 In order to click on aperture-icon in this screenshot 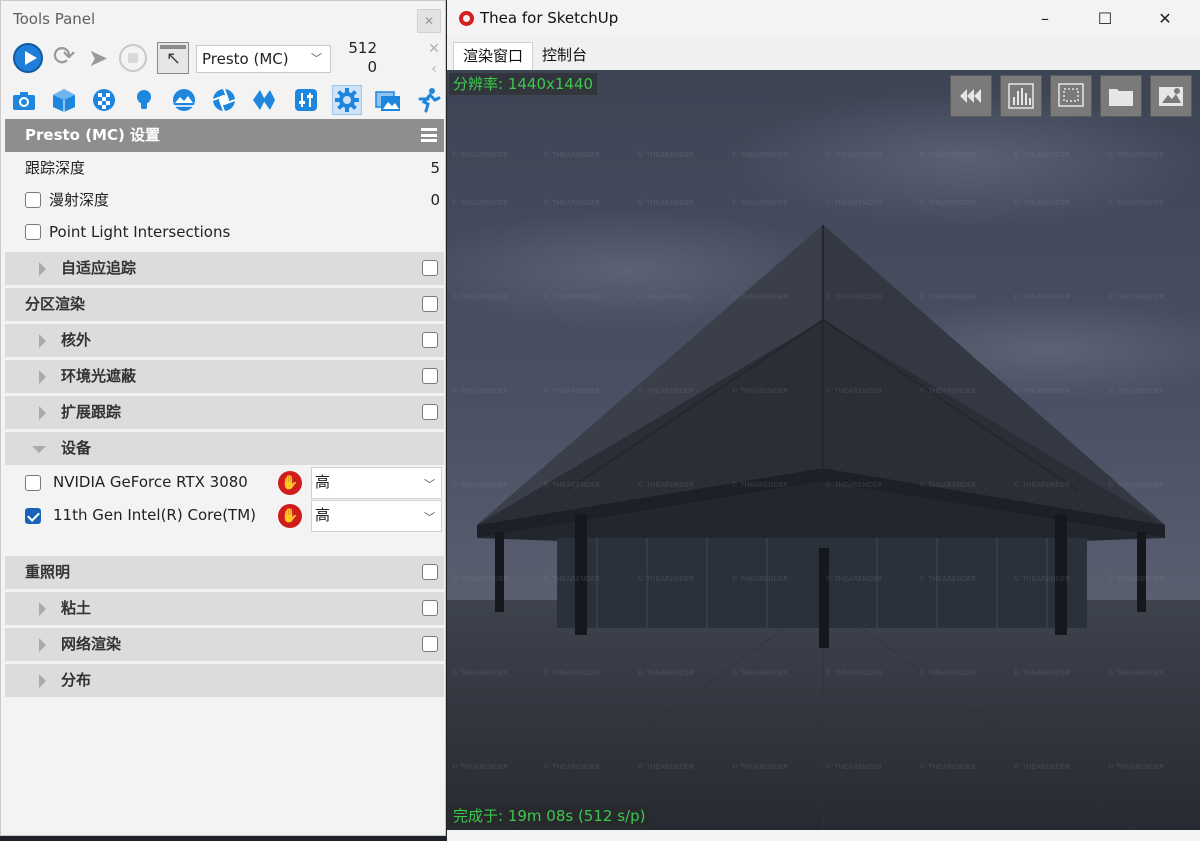, I will do `click(224, 100)`.